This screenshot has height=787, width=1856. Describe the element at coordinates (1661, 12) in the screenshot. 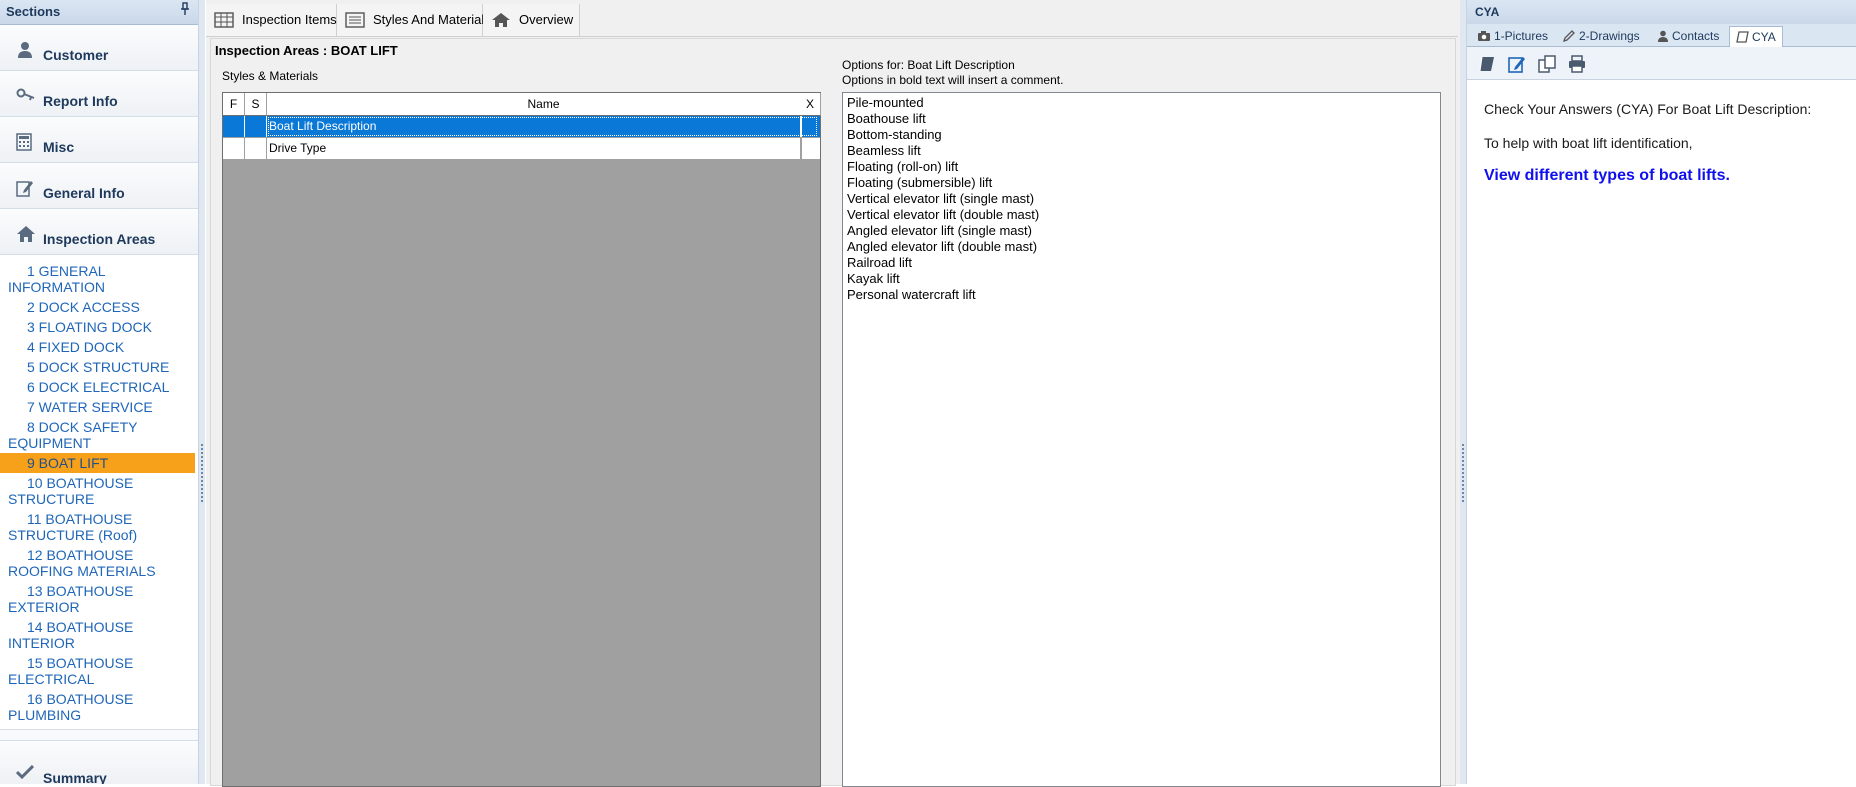

I see `cya-header: CYA` at that location.